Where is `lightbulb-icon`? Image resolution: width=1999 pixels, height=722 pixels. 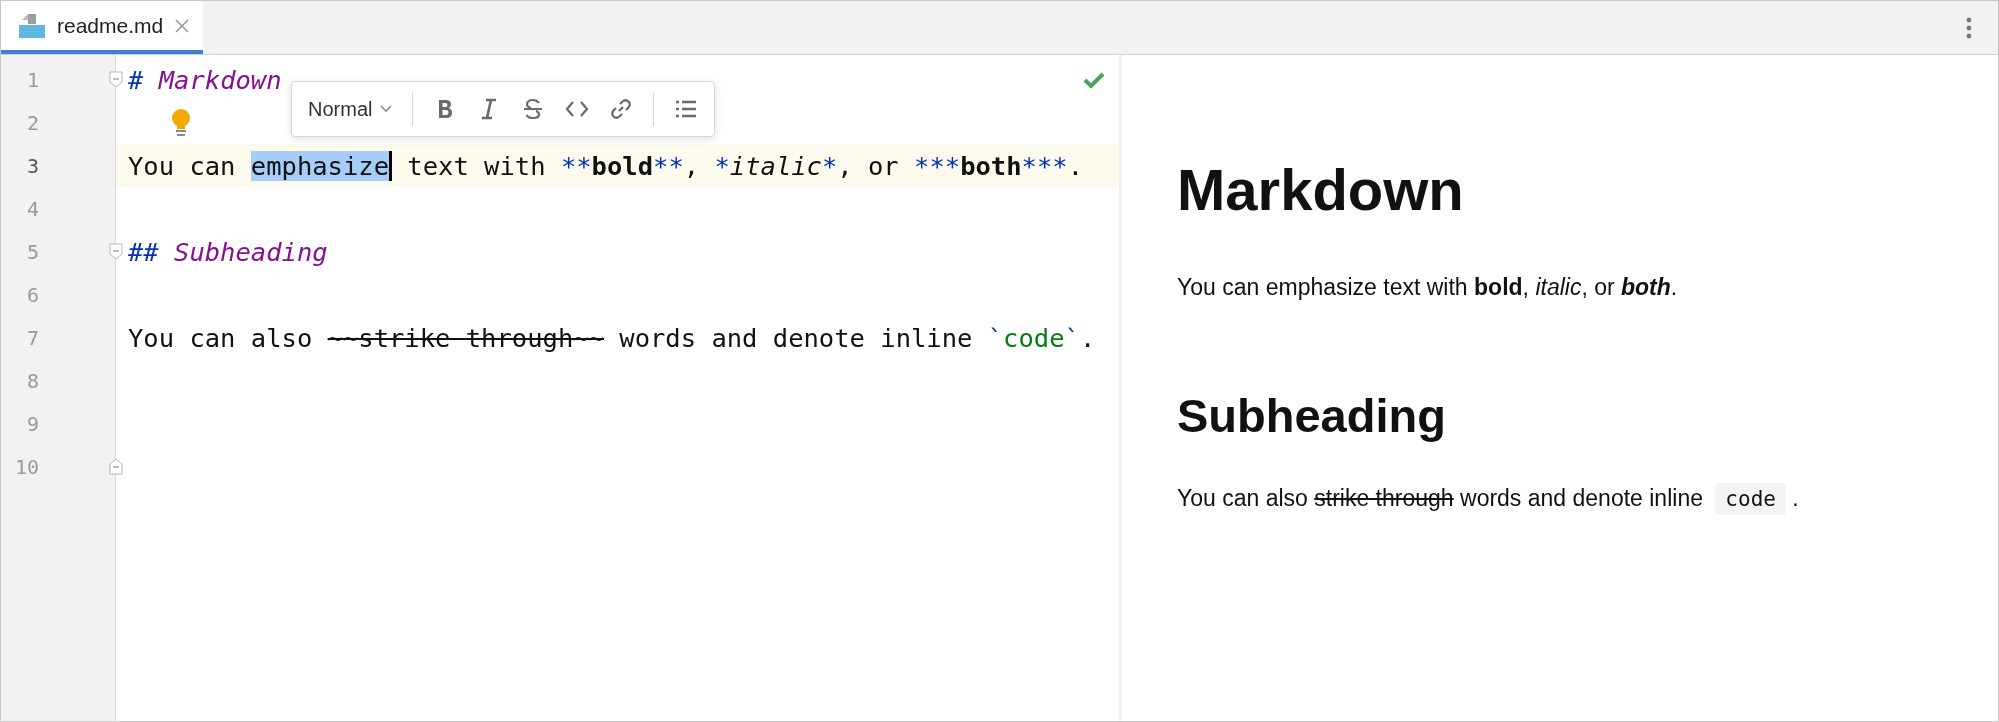 lightbulb-icon is located at coordinates (181, 122).